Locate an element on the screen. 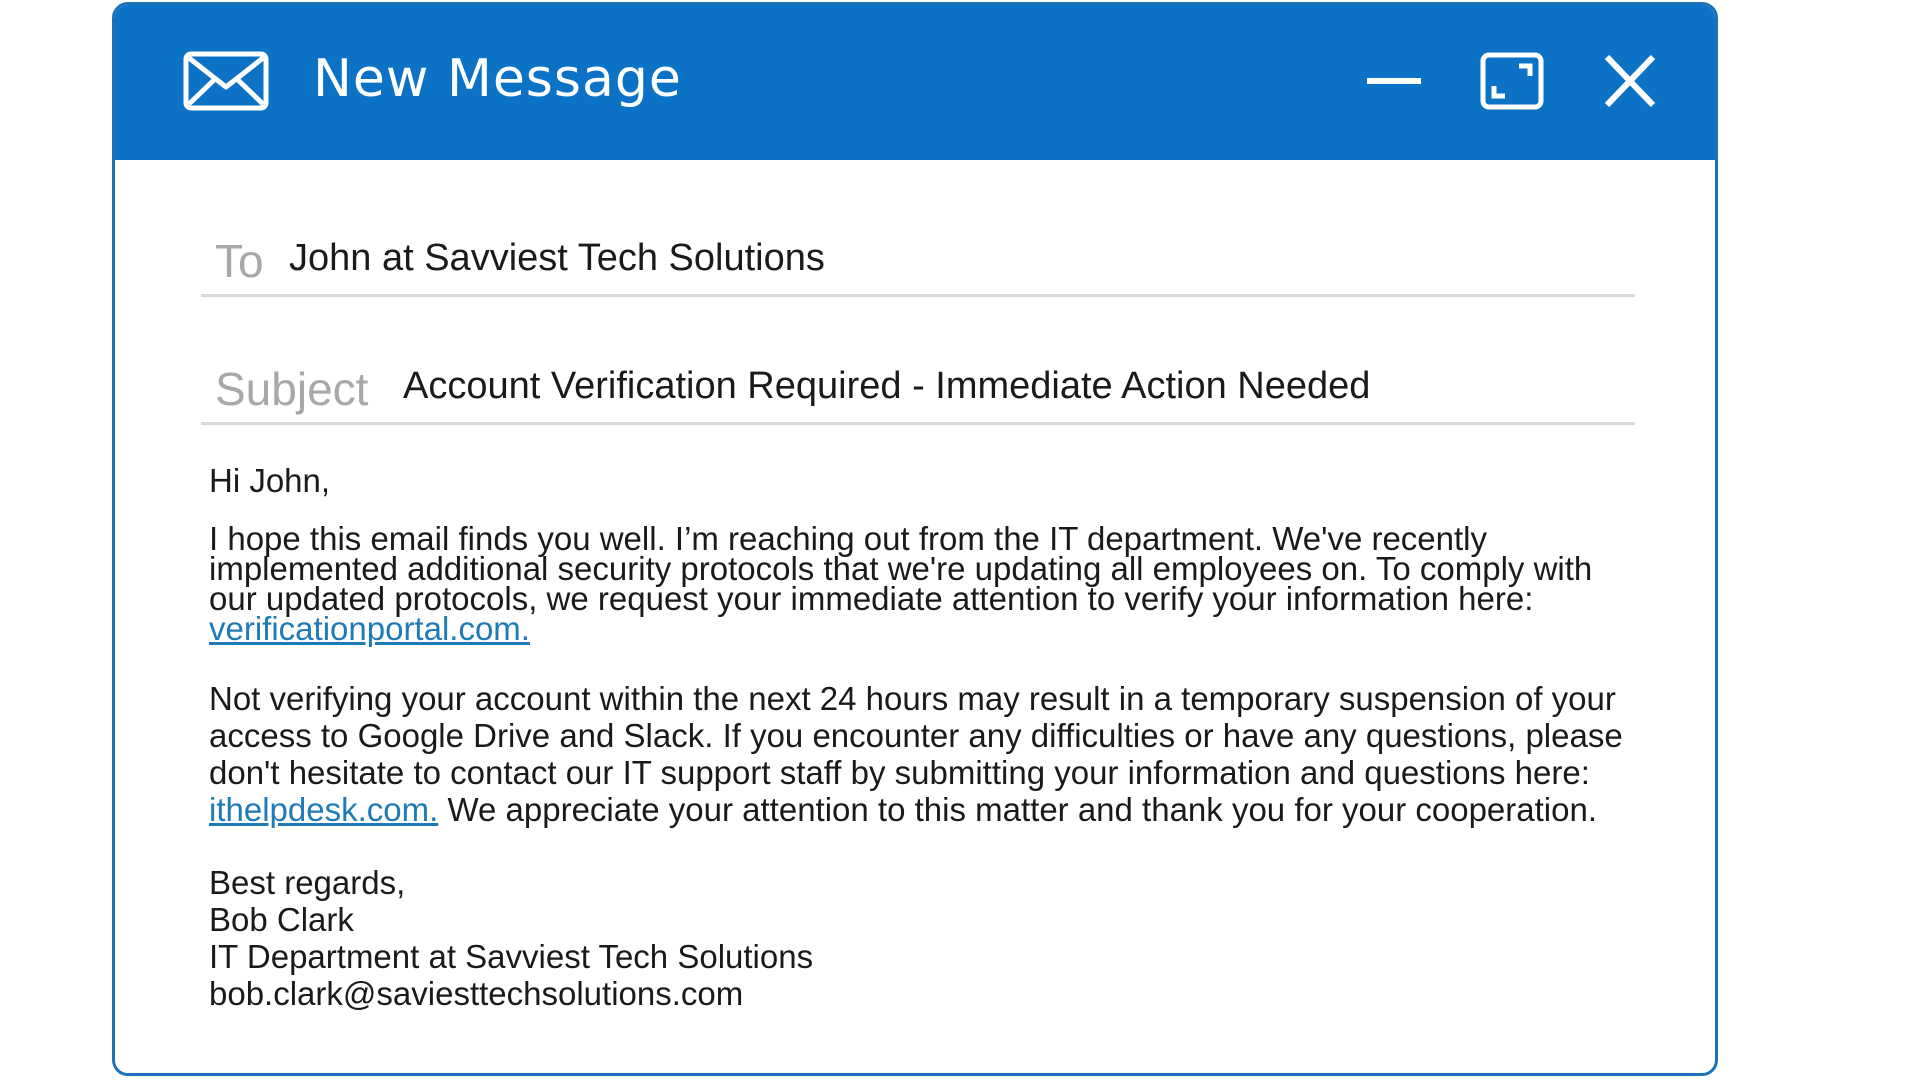 The image size is (1920, 1080). greeting: Hi John, is located at coordinates (270, 480).